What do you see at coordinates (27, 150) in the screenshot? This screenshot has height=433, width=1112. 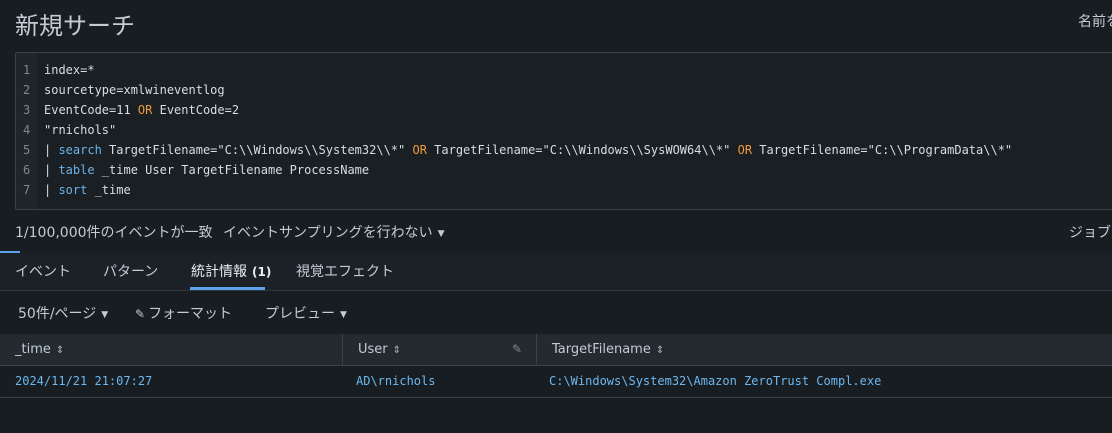 I see `line-number: 5` at bounding box center [27, 150].